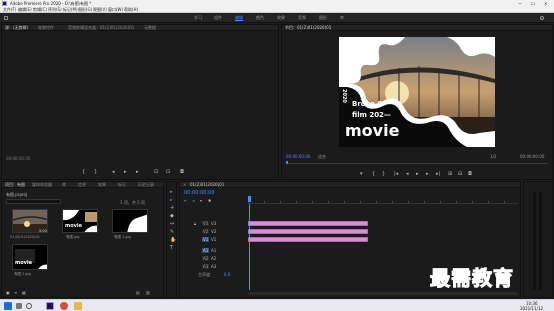 The height and width of the screenshot is (311, 554). What do you see at coordinates (148, 292) in the screenshot?
I see `trash-icon: ▥` at bounding box center [148, 292].